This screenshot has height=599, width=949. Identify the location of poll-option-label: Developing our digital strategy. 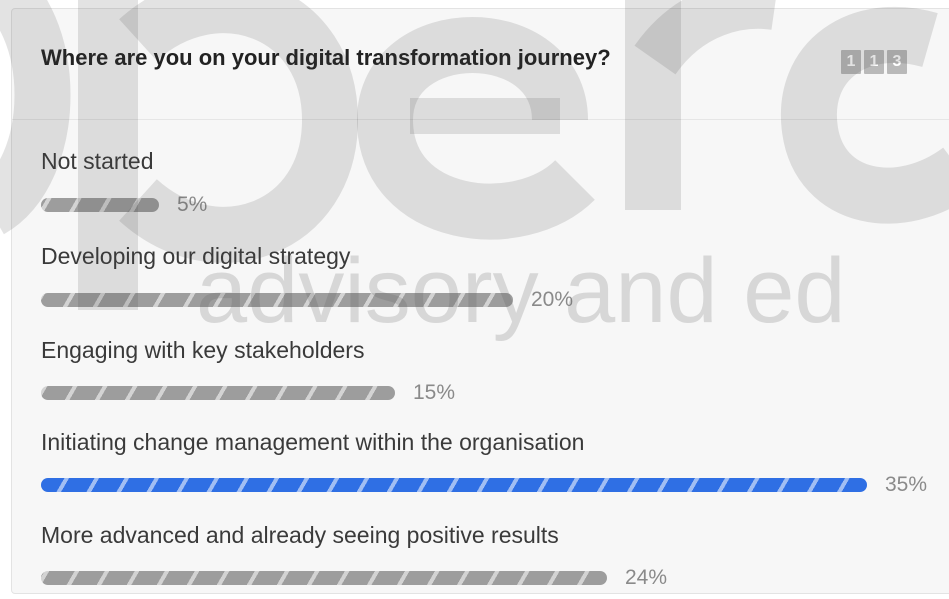
(196, 256).